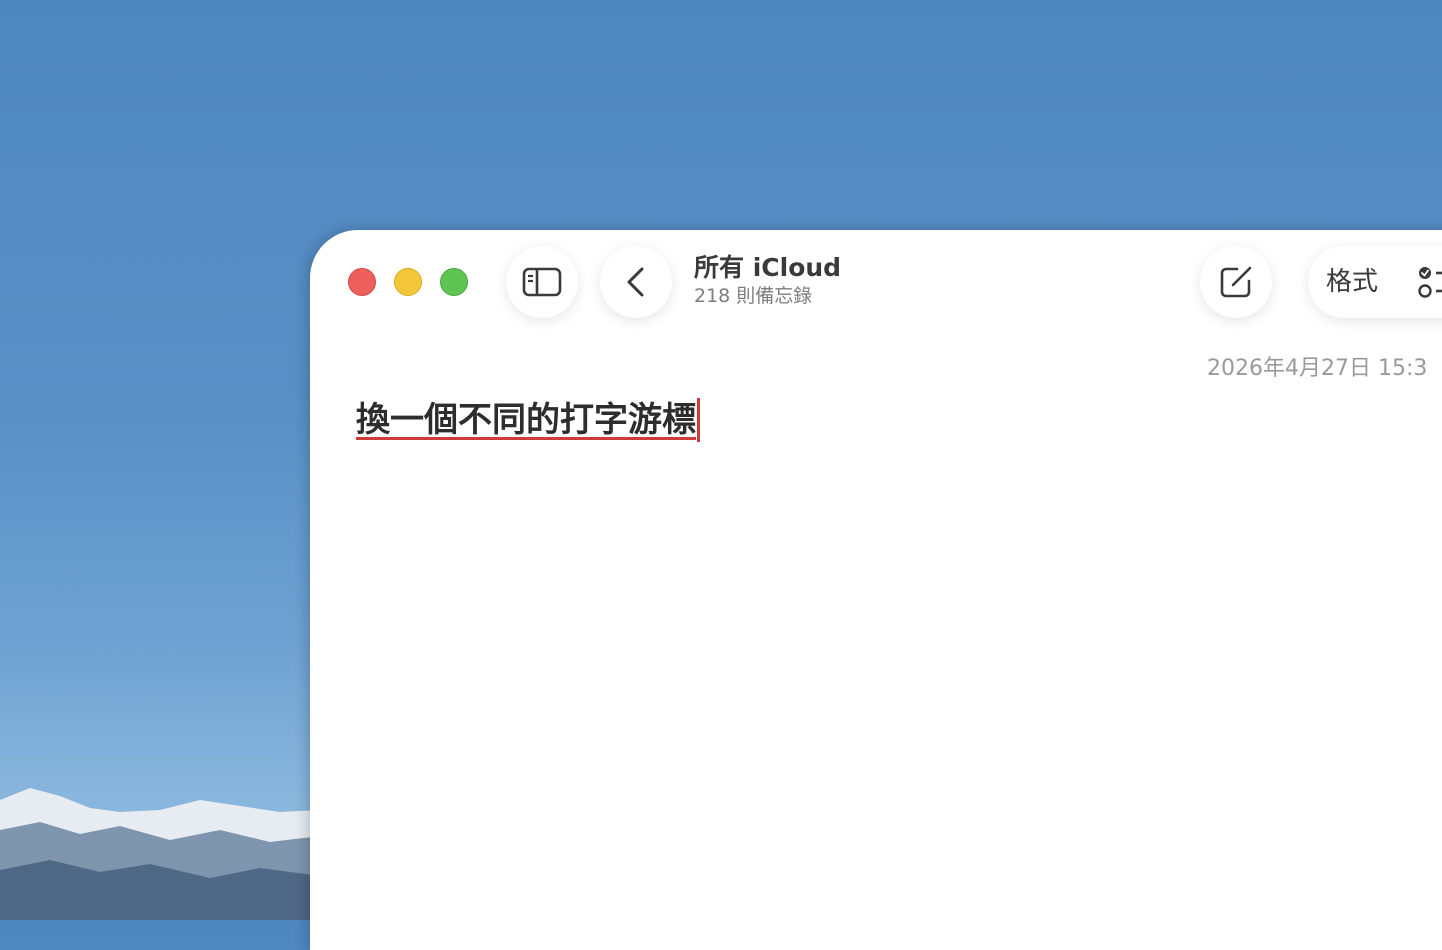 This screenshot has width=1442, height=950. I want to click on format-button: 格式, so click(1352, 282).